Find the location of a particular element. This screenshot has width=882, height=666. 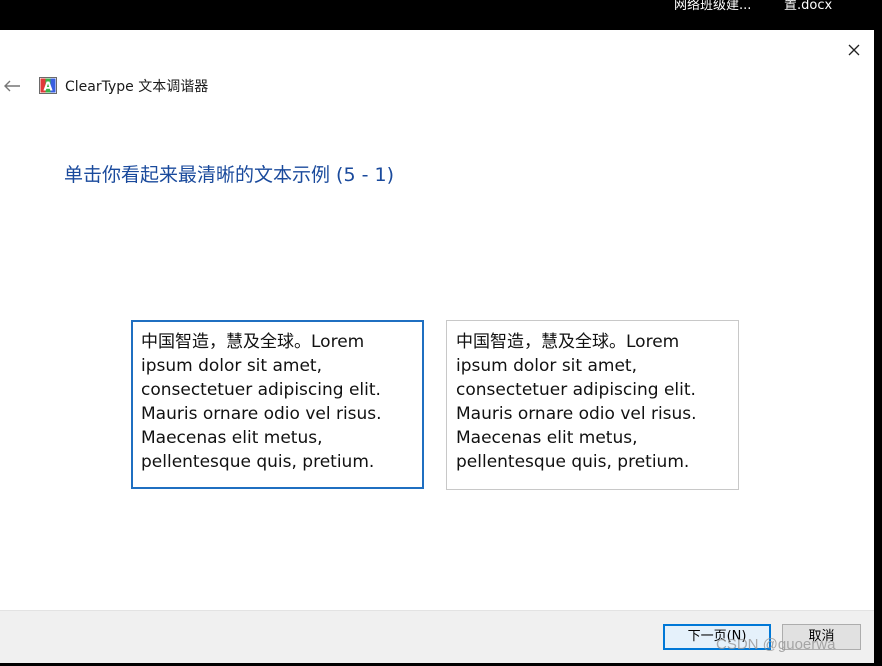

watermark: CSDN @guoerwa is located at coordinates (776, 644).